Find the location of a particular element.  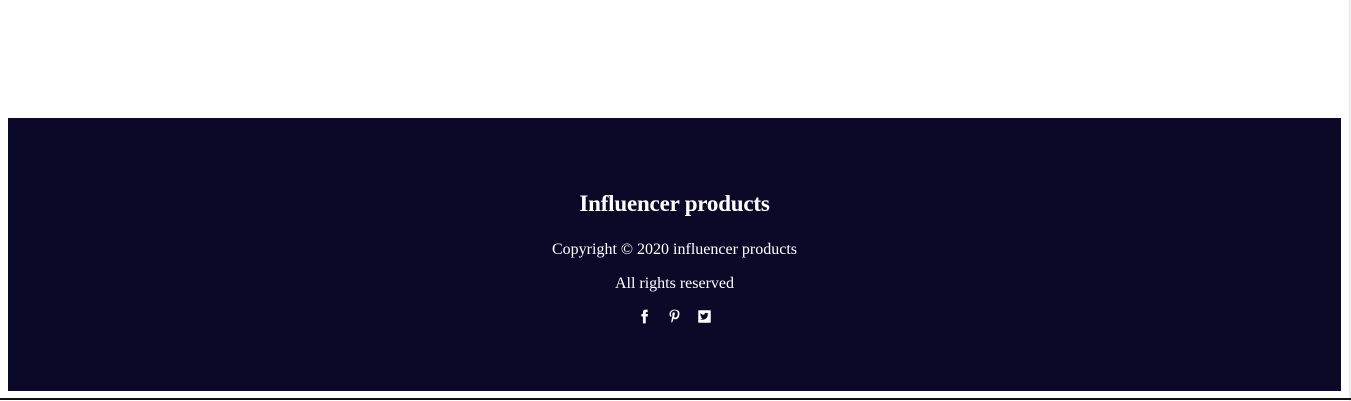

footer-title: Influencer products is located at coordinates (674, 203).